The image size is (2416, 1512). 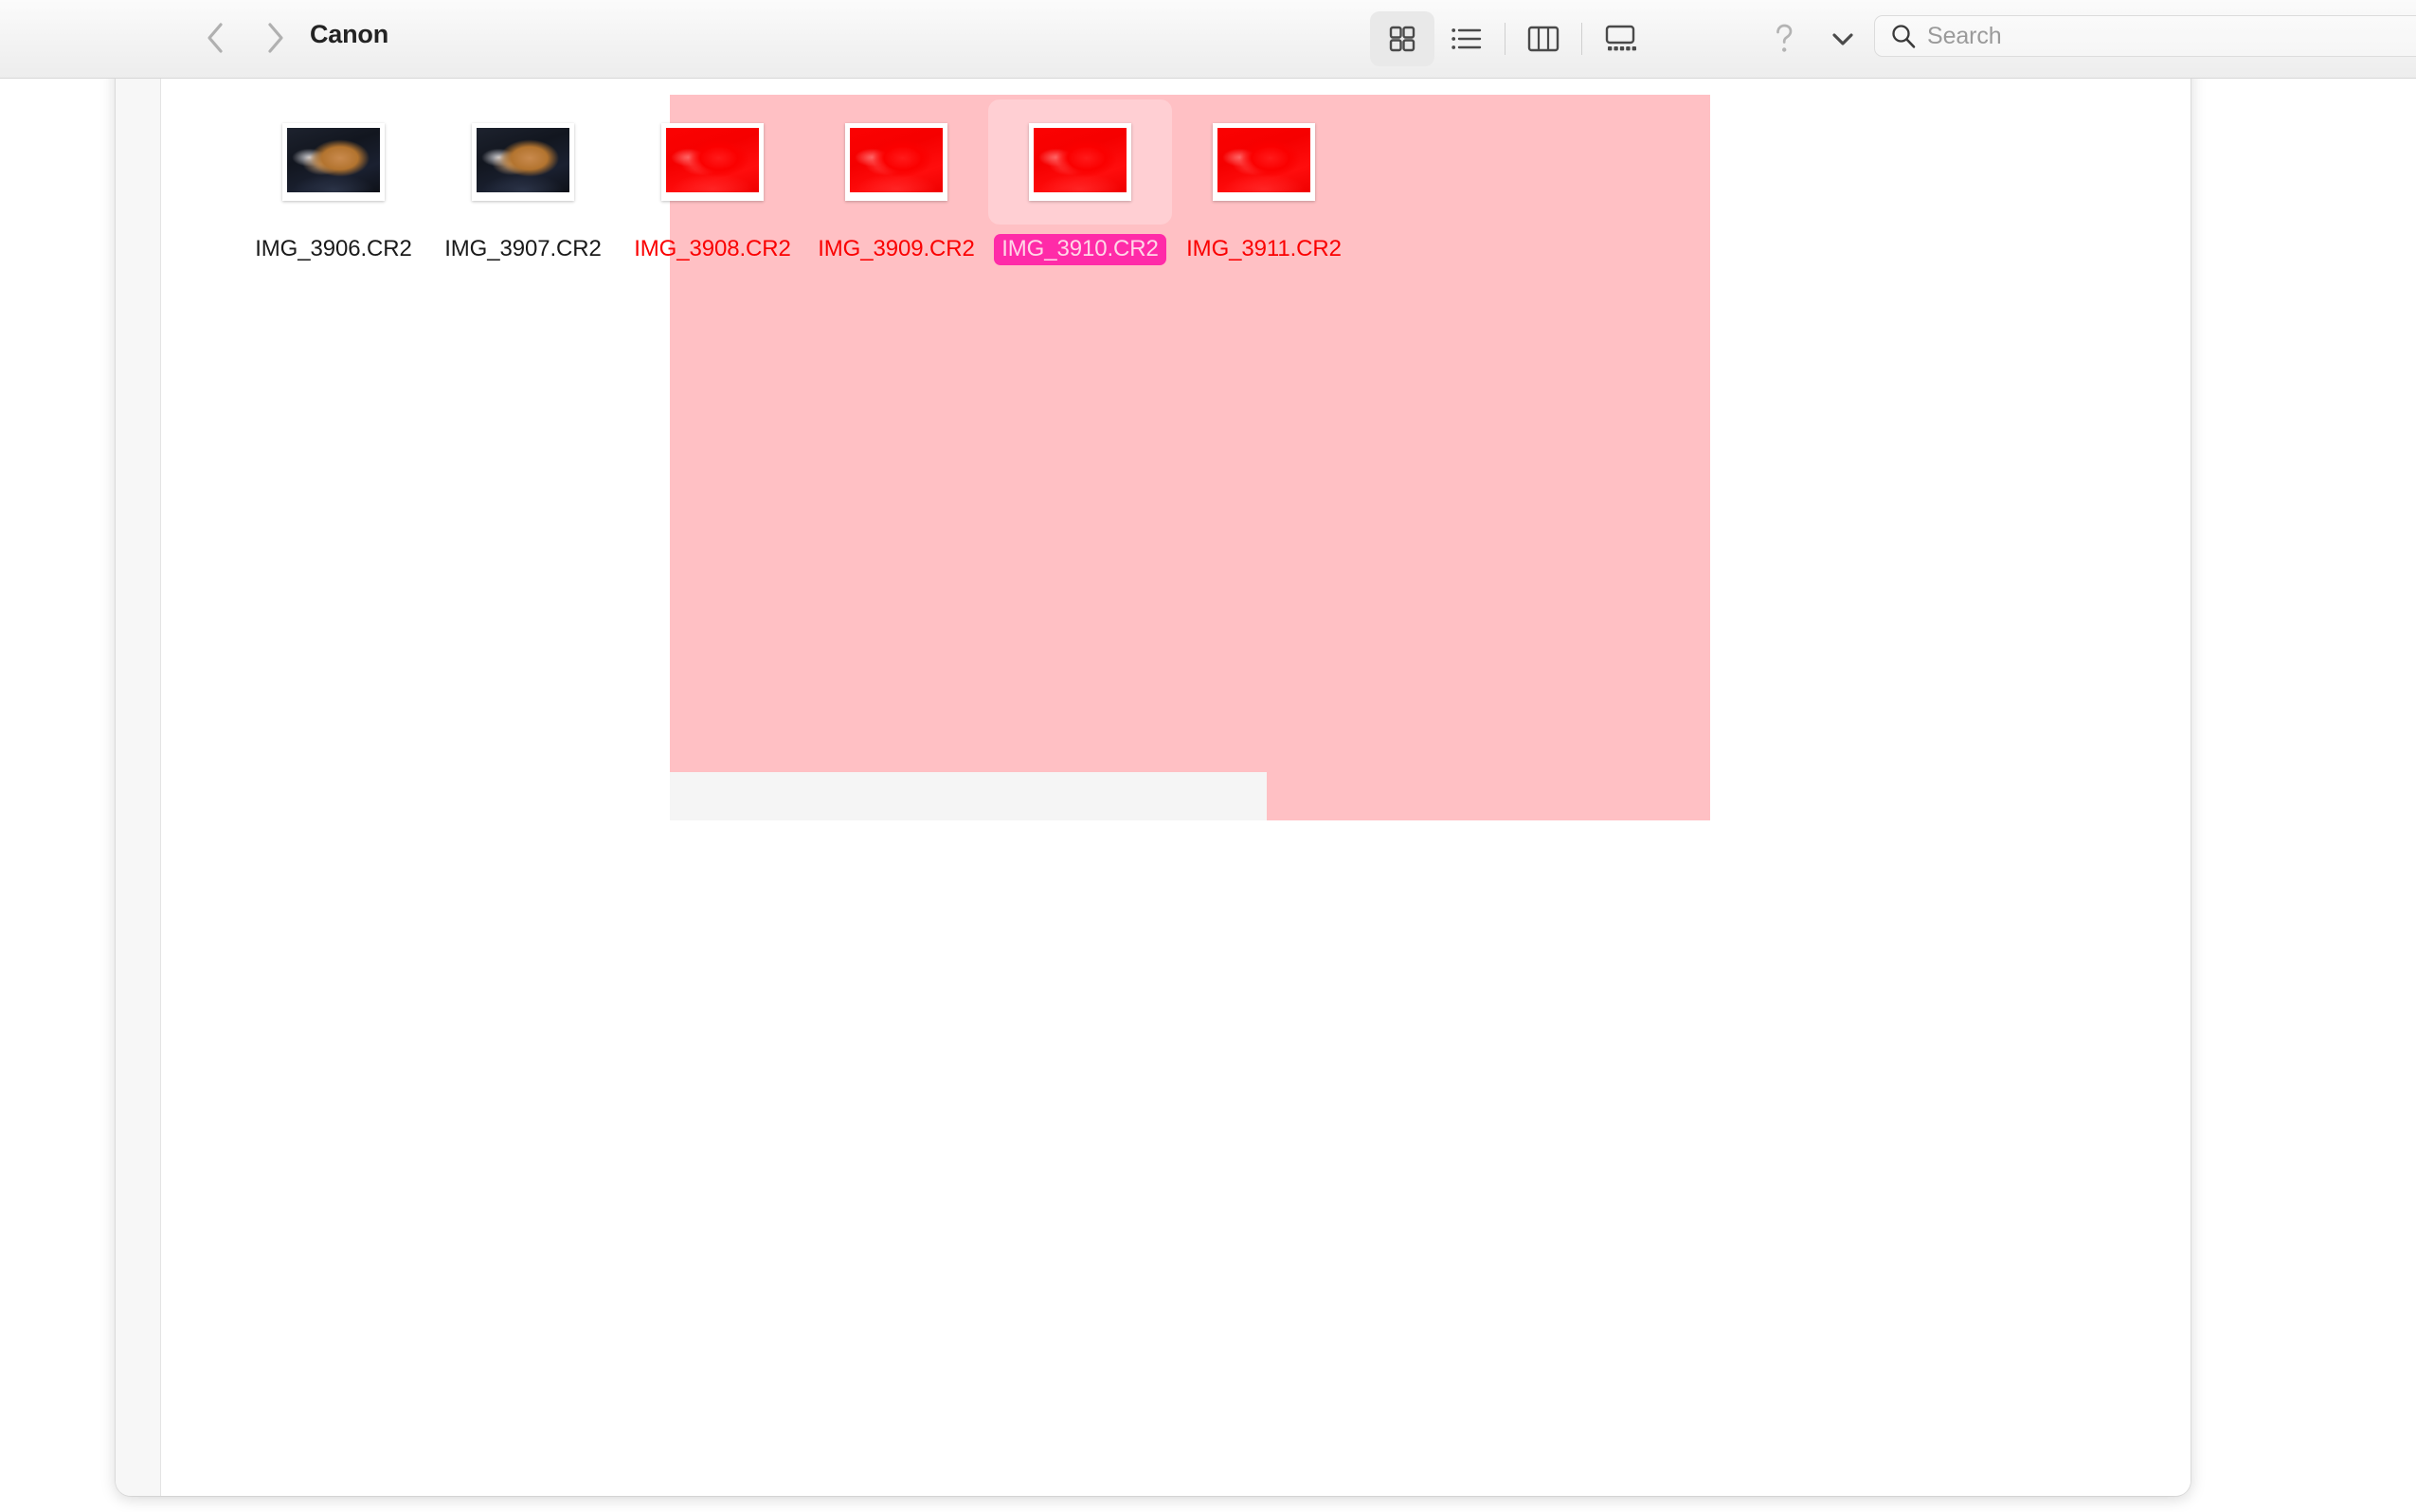 What do you see at coordinates (1489, 796) in the screenshot?
I see `pink-overlay-region-right` at bounding box center [1489, 796].